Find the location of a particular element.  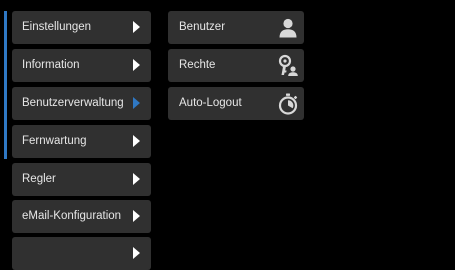

key-user-icon is located at coordinates (288, 66).